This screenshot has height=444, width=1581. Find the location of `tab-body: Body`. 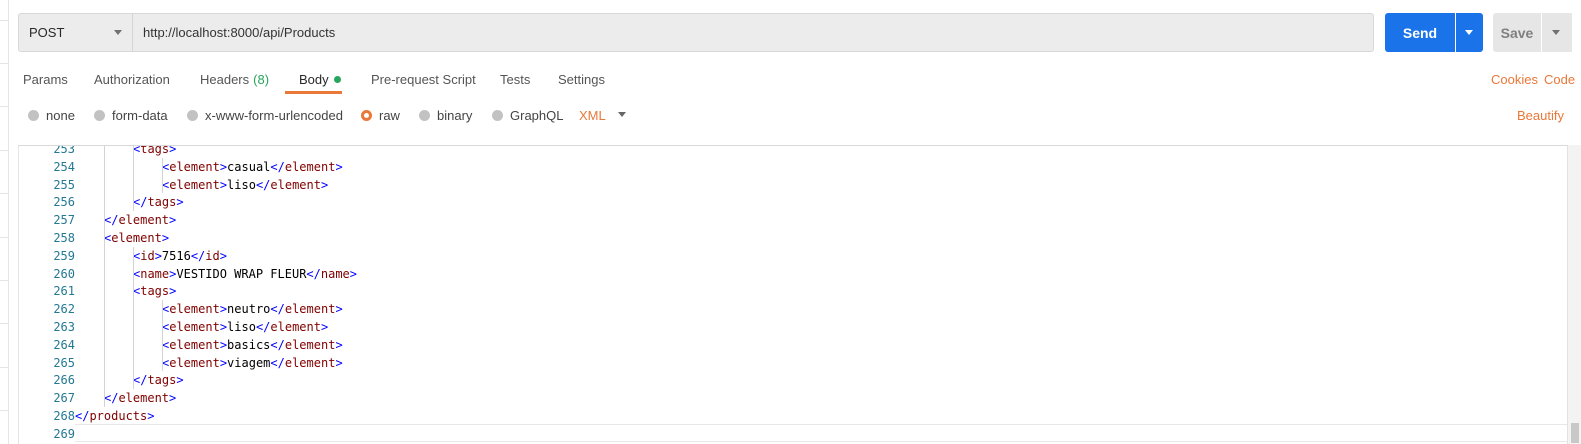

tab-body: Body is located at coordinates (320, 79).